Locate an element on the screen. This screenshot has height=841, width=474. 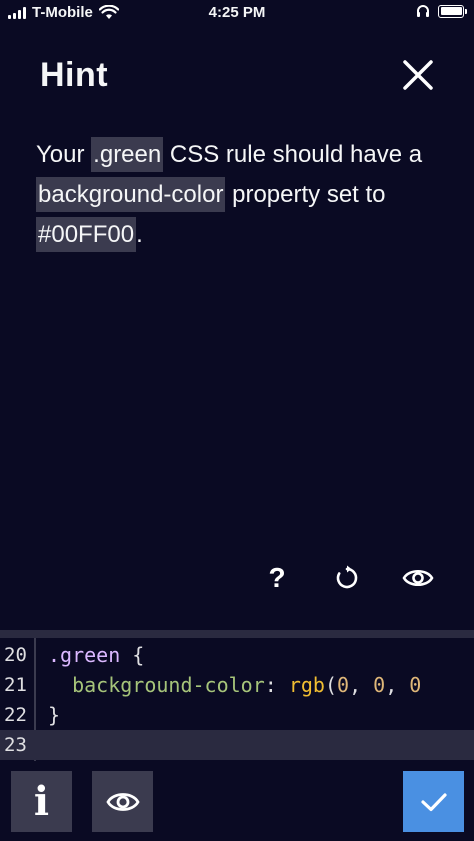
reset-button is located at coordinates (347, 578).